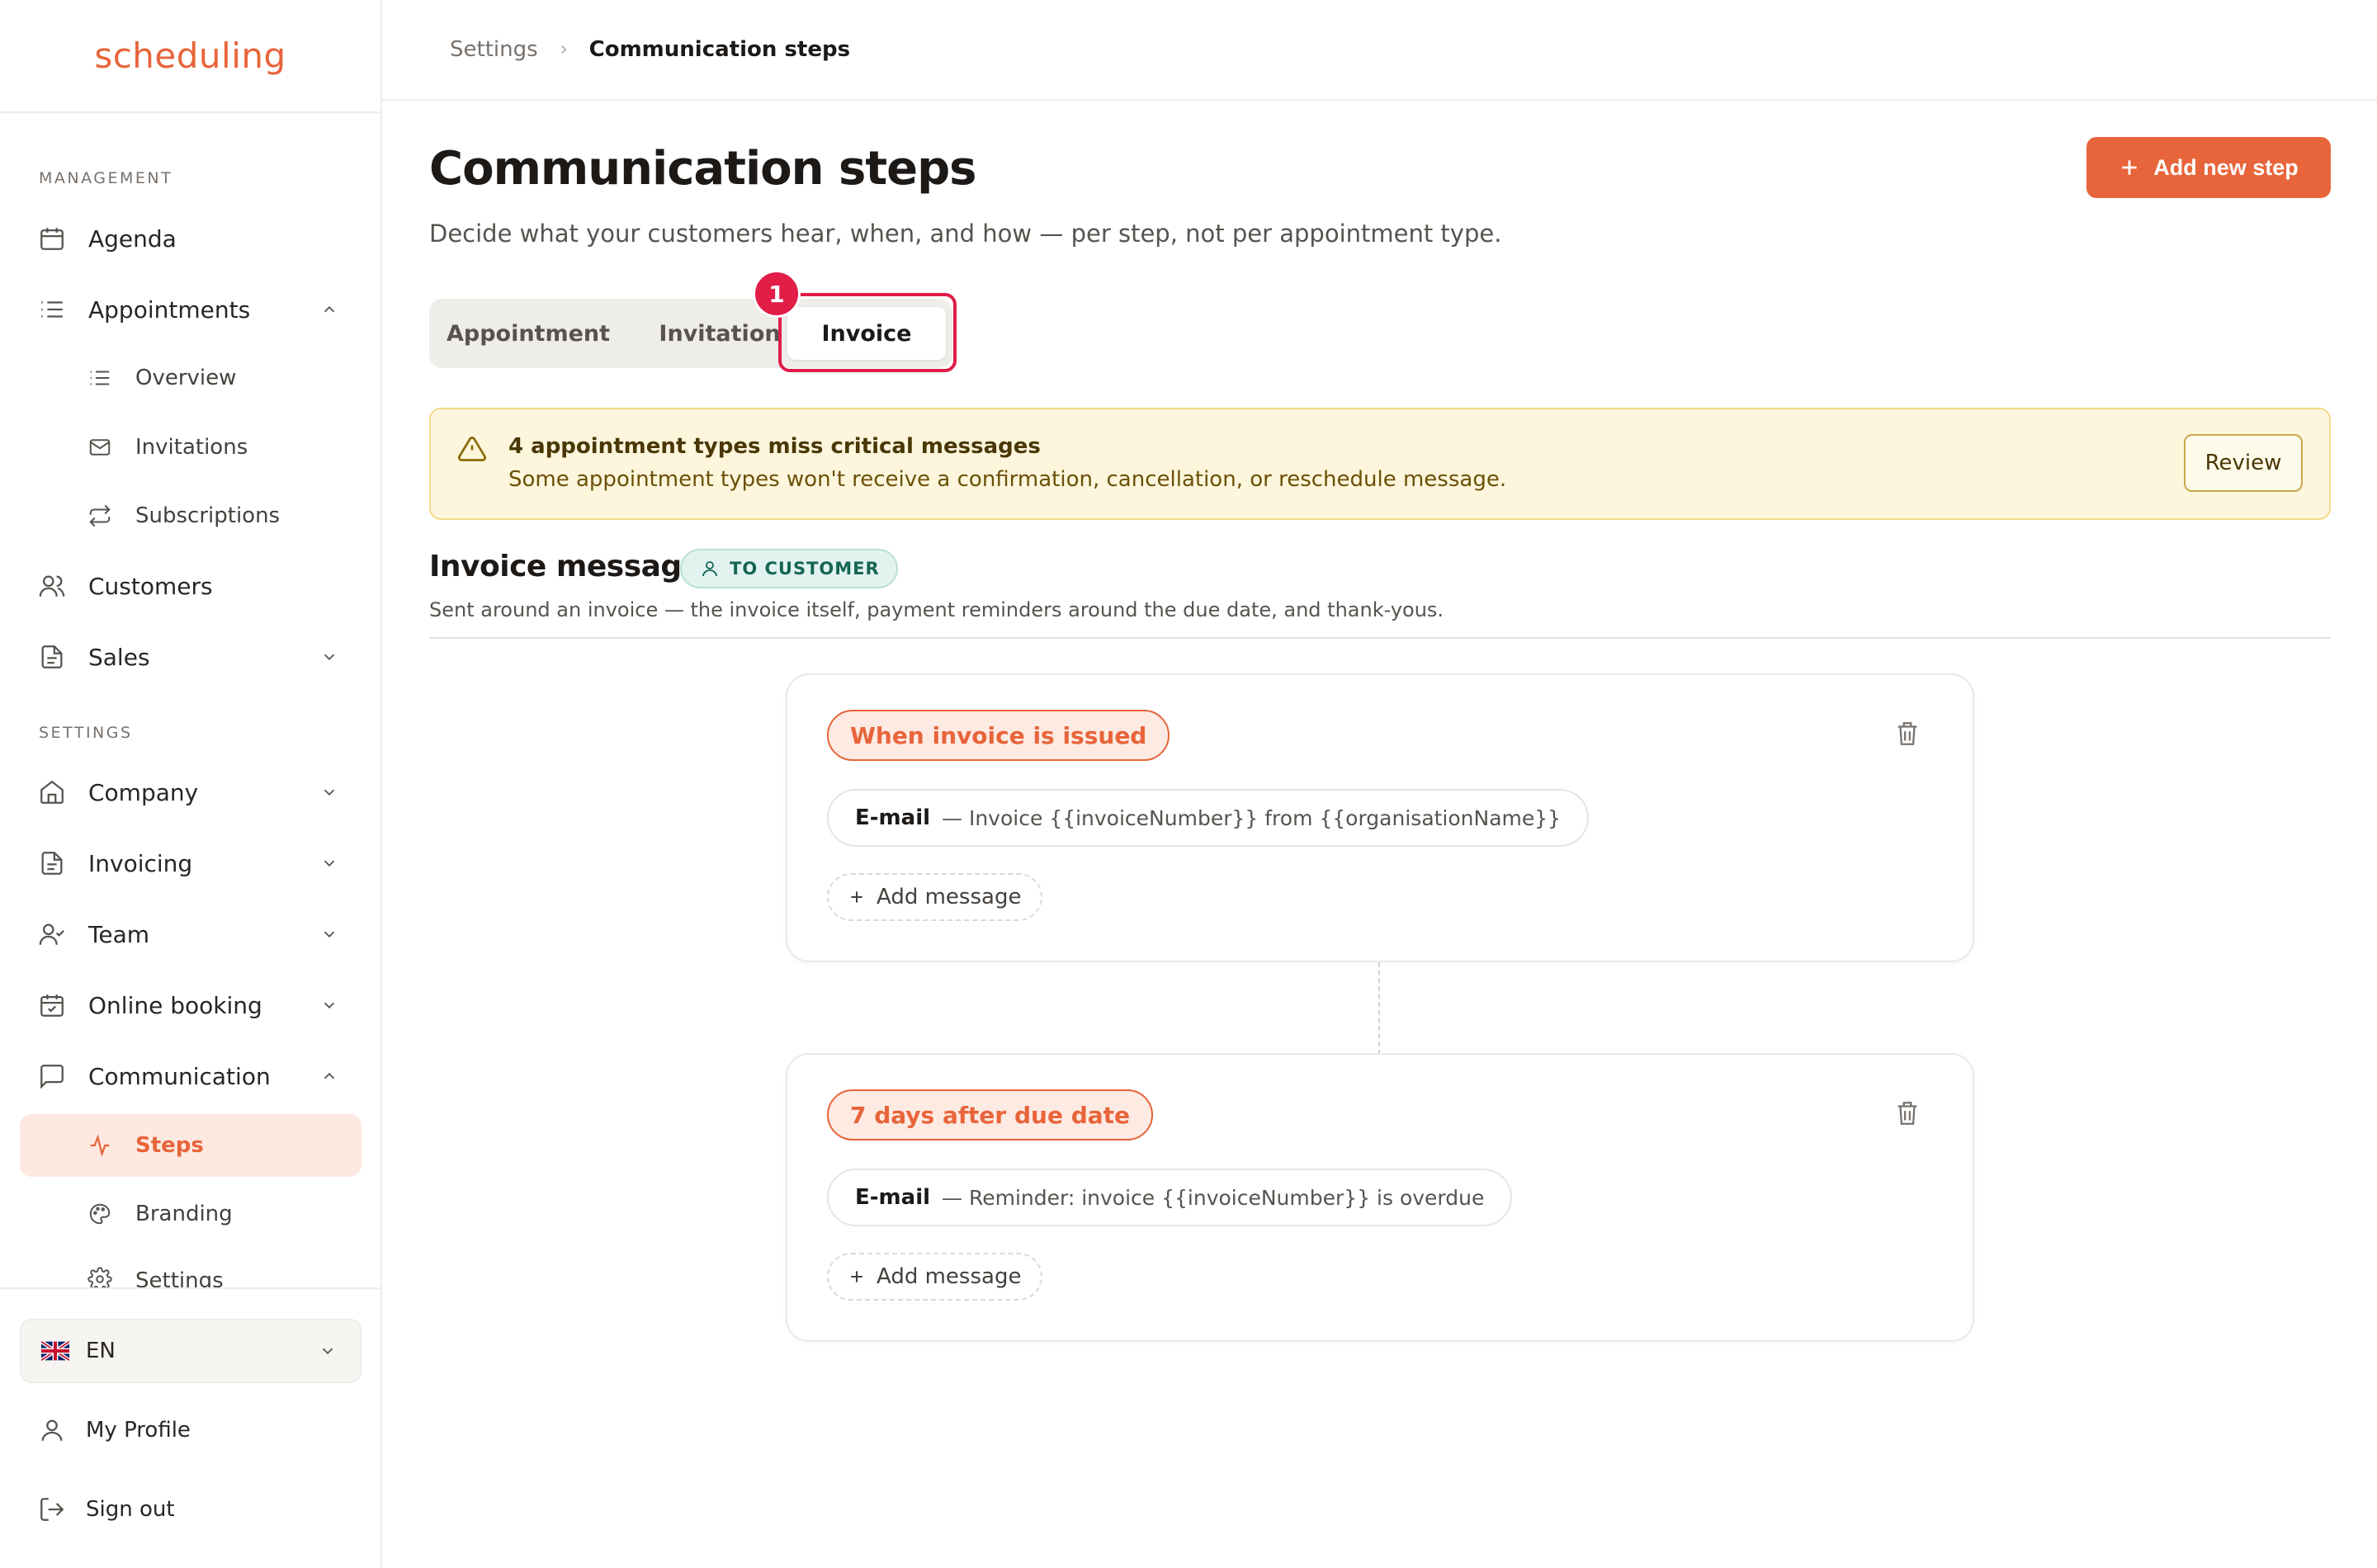 Image resolution: width=2377 pixels, height=1568 pixels. I want to click on tab-appointment: Appointment, so click(528, 333).